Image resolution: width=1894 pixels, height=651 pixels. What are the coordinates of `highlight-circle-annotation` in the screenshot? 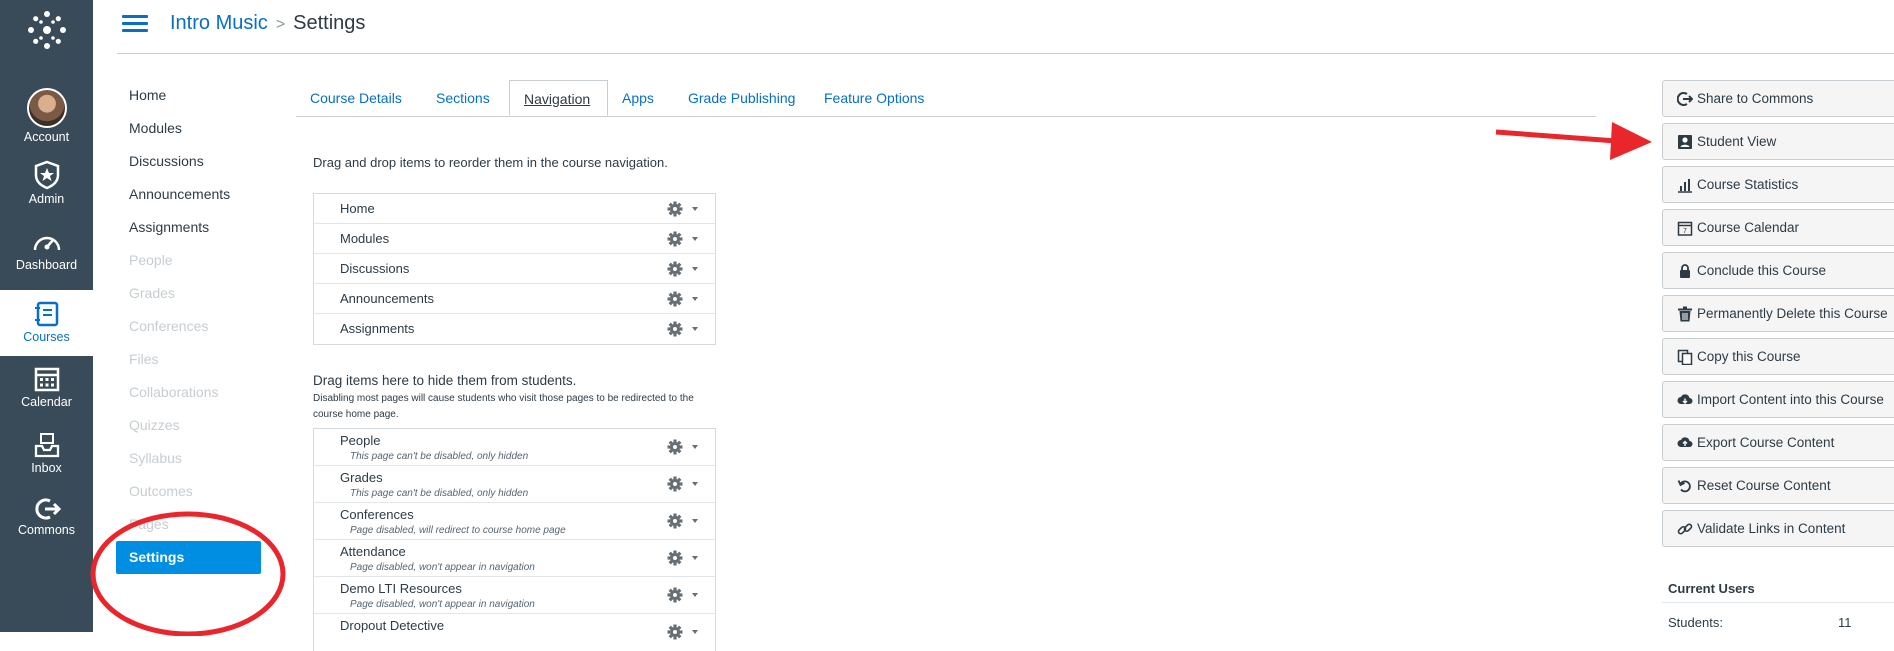 It's located at (188, 573).